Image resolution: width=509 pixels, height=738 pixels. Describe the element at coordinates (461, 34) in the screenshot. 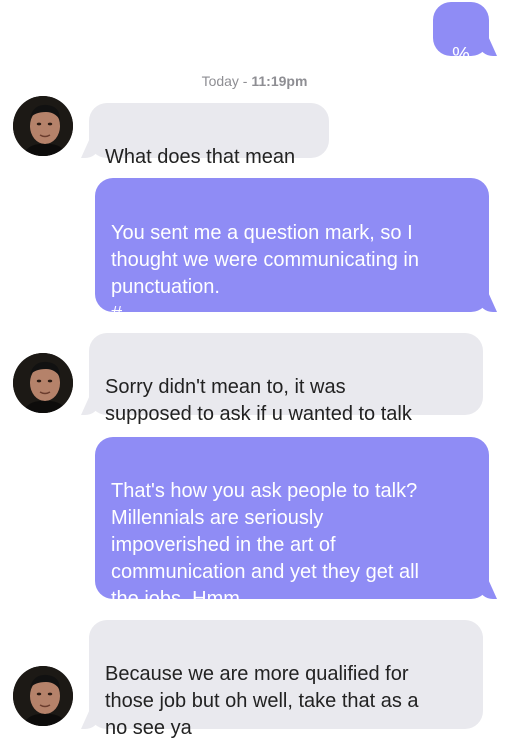

I see `sent-message: %` at that location.